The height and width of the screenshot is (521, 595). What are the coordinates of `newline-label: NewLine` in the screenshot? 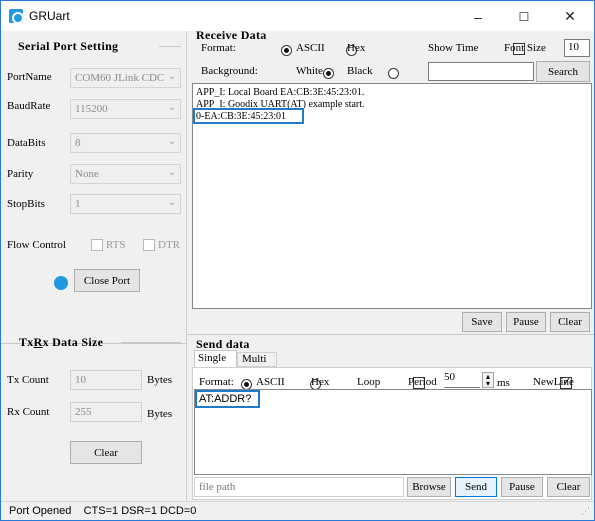 It's located at (553, 382).